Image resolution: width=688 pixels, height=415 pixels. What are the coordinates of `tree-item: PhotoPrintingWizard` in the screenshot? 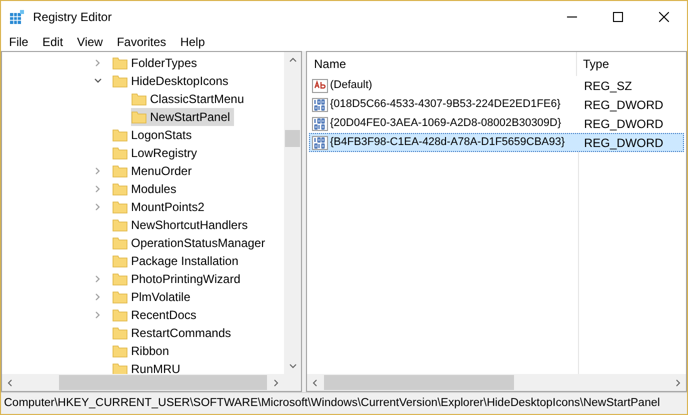 It's located at (178, 279).